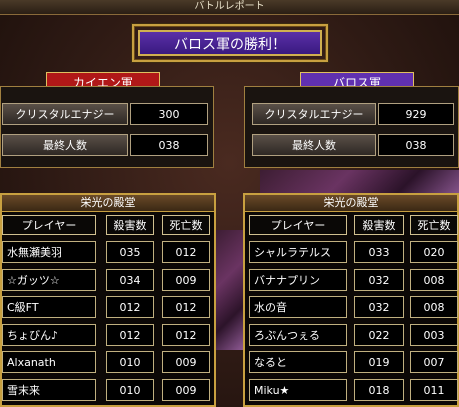 Image resolution: width=459 pixels, height=407 pixels. What do you see at coordinates (416, 114) in the screenshot?
I see `crystal-energy-value-right: 929` at bounding box center [416, 114].